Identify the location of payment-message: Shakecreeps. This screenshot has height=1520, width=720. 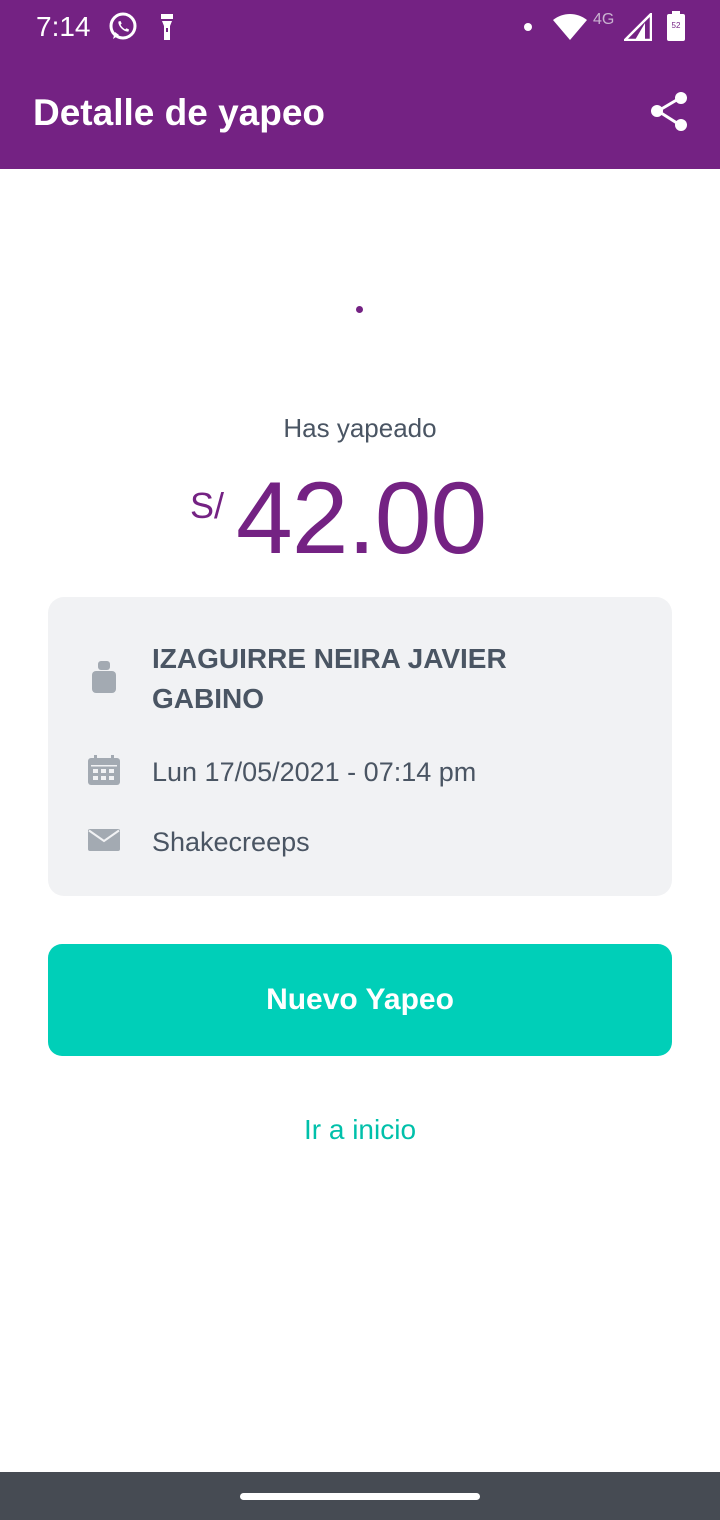
(231, 842).